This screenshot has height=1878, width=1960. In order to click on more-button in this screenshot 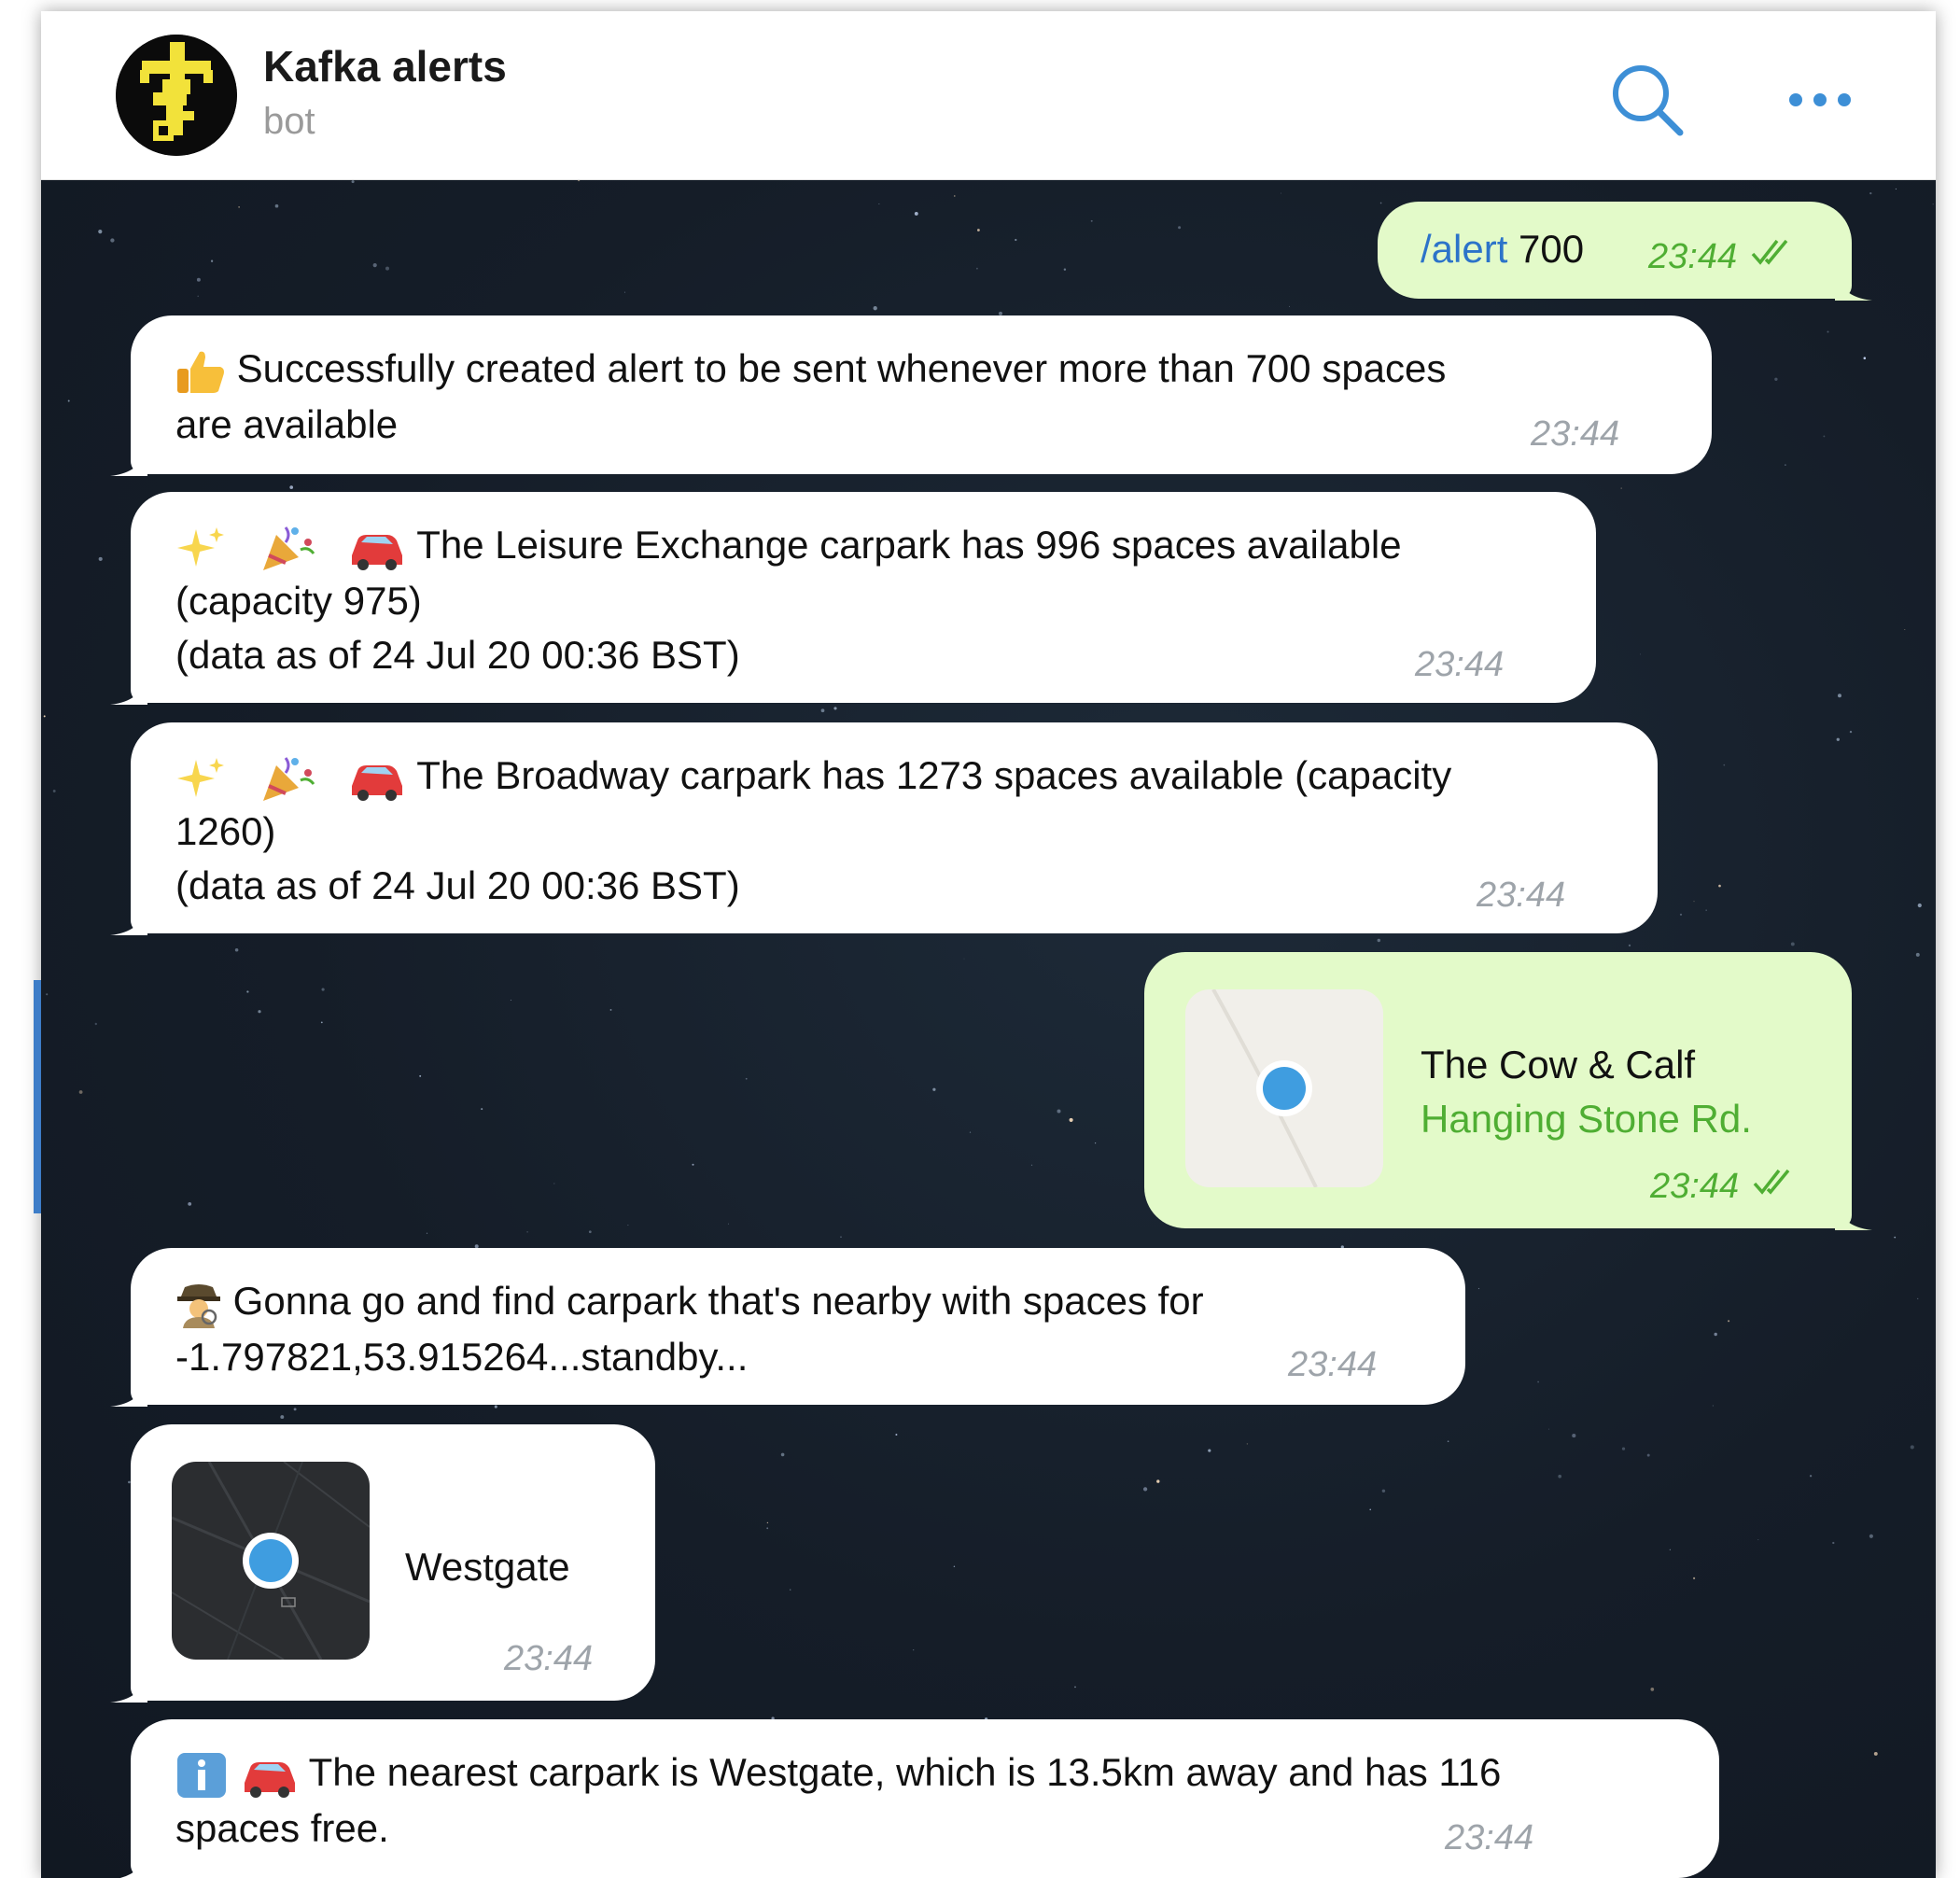, I will do `click(1820, 100)`.